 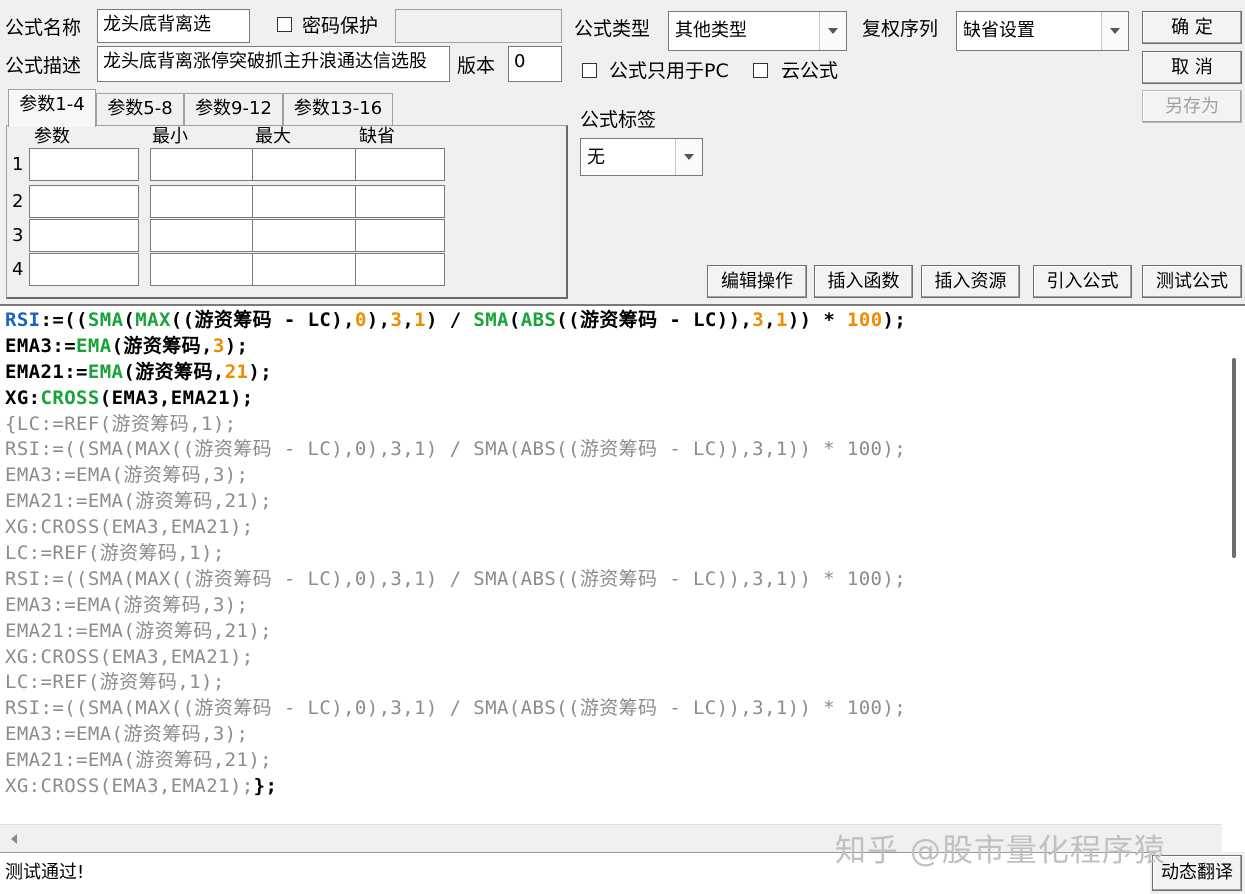 What do you see at coordinates (711, 30) in the screenshot?
I see `formula-type-value: 其他类型` at bounding box center [711, 30].